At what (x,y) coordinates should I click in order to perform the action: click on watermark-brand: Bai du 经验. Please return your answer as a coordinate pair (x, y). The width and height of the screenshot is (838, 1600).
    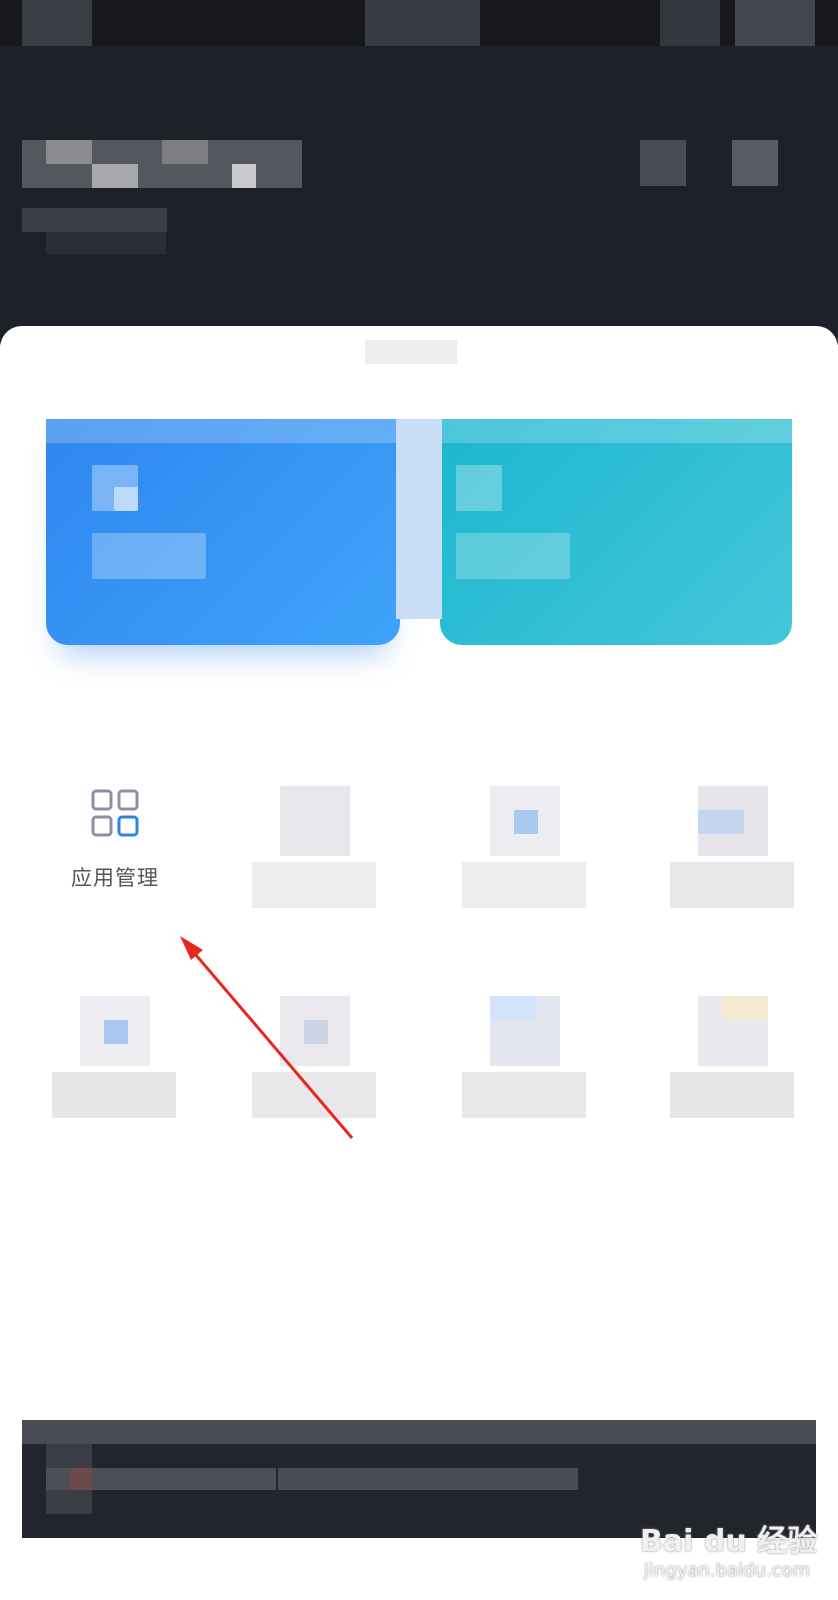
    Looking at the image, I should click on (729, 1541).